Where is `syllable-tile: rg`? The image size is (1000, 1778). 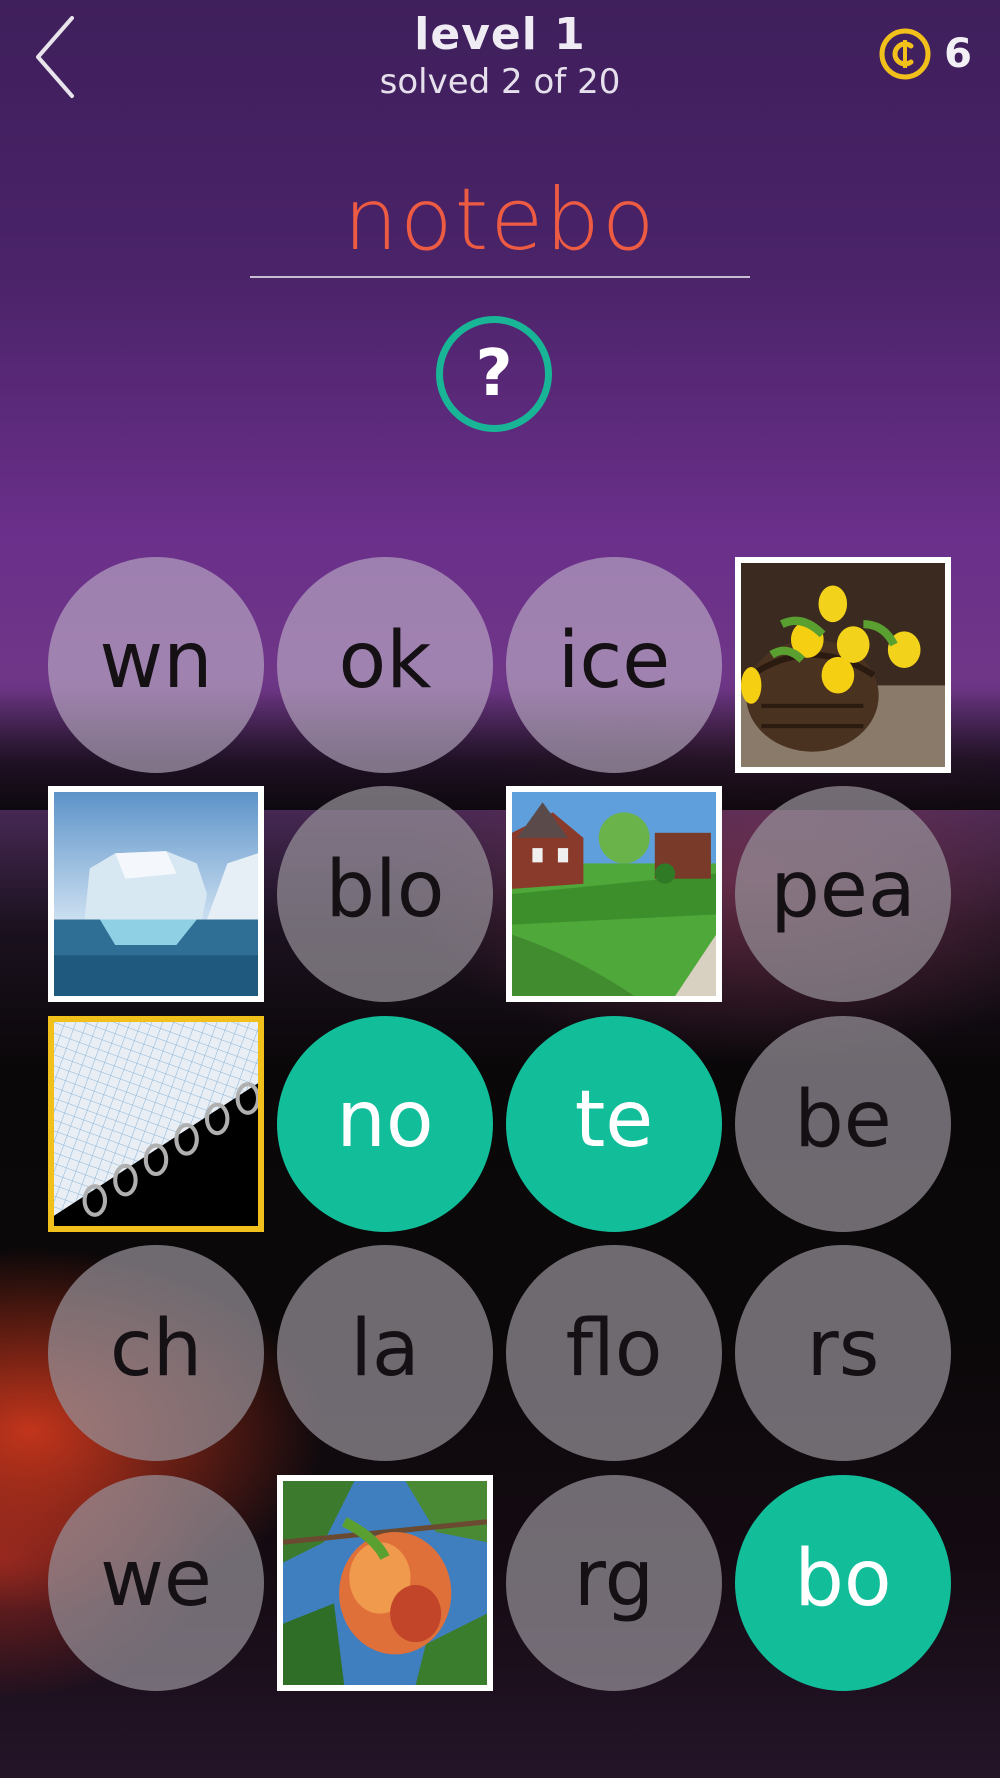 syllable-tile: rg is located at coordinates (614, 1583).